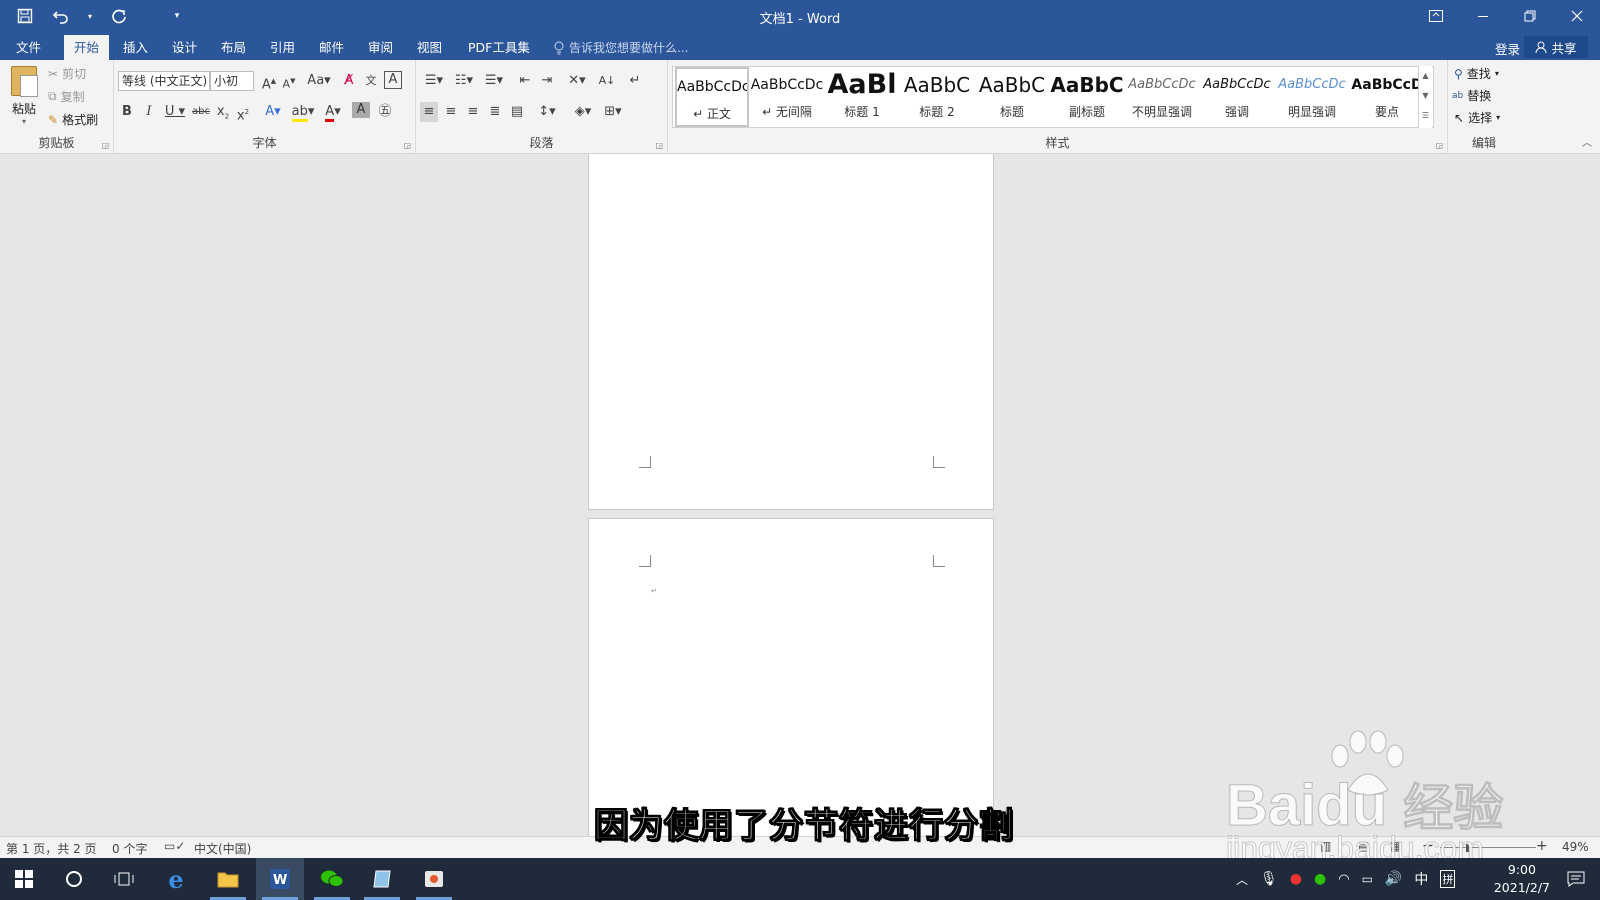 This screenshot has width=1600, height=900. What do you see at coordinates (24, 96) in the screenshot?
I see `paste-button: 粘贴 ▾` at bounding box center [24, 96].